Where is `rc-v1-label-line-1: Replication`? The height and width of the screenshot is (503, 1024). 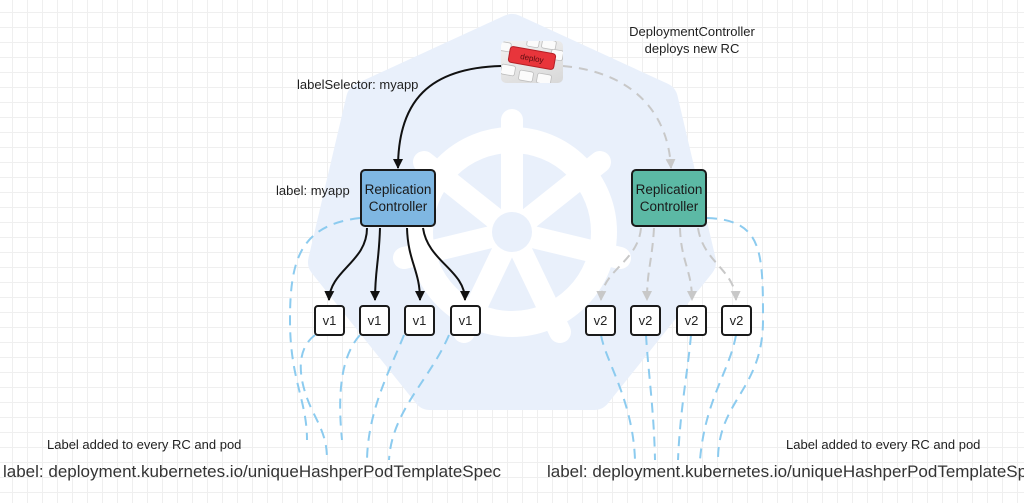
rc-v1-label-line-1: Replication is located at coordinates (398, 189).